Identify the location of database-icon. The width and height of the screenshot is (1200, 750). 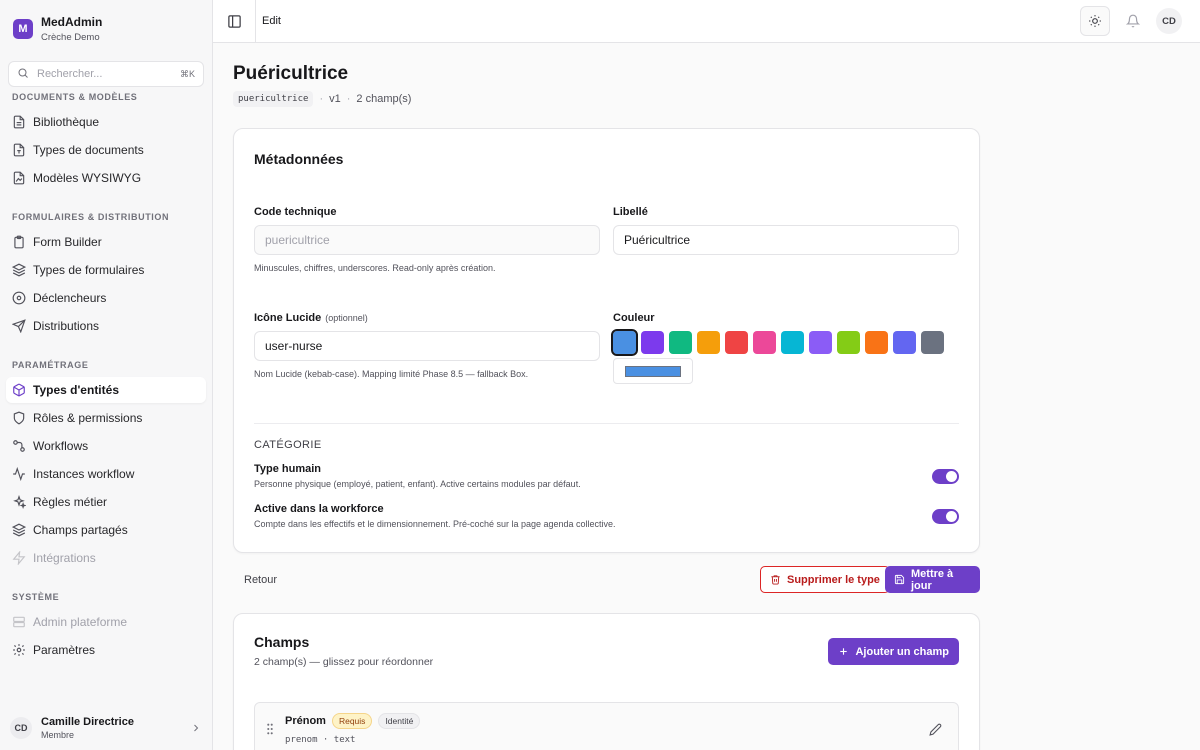
(19, 622).